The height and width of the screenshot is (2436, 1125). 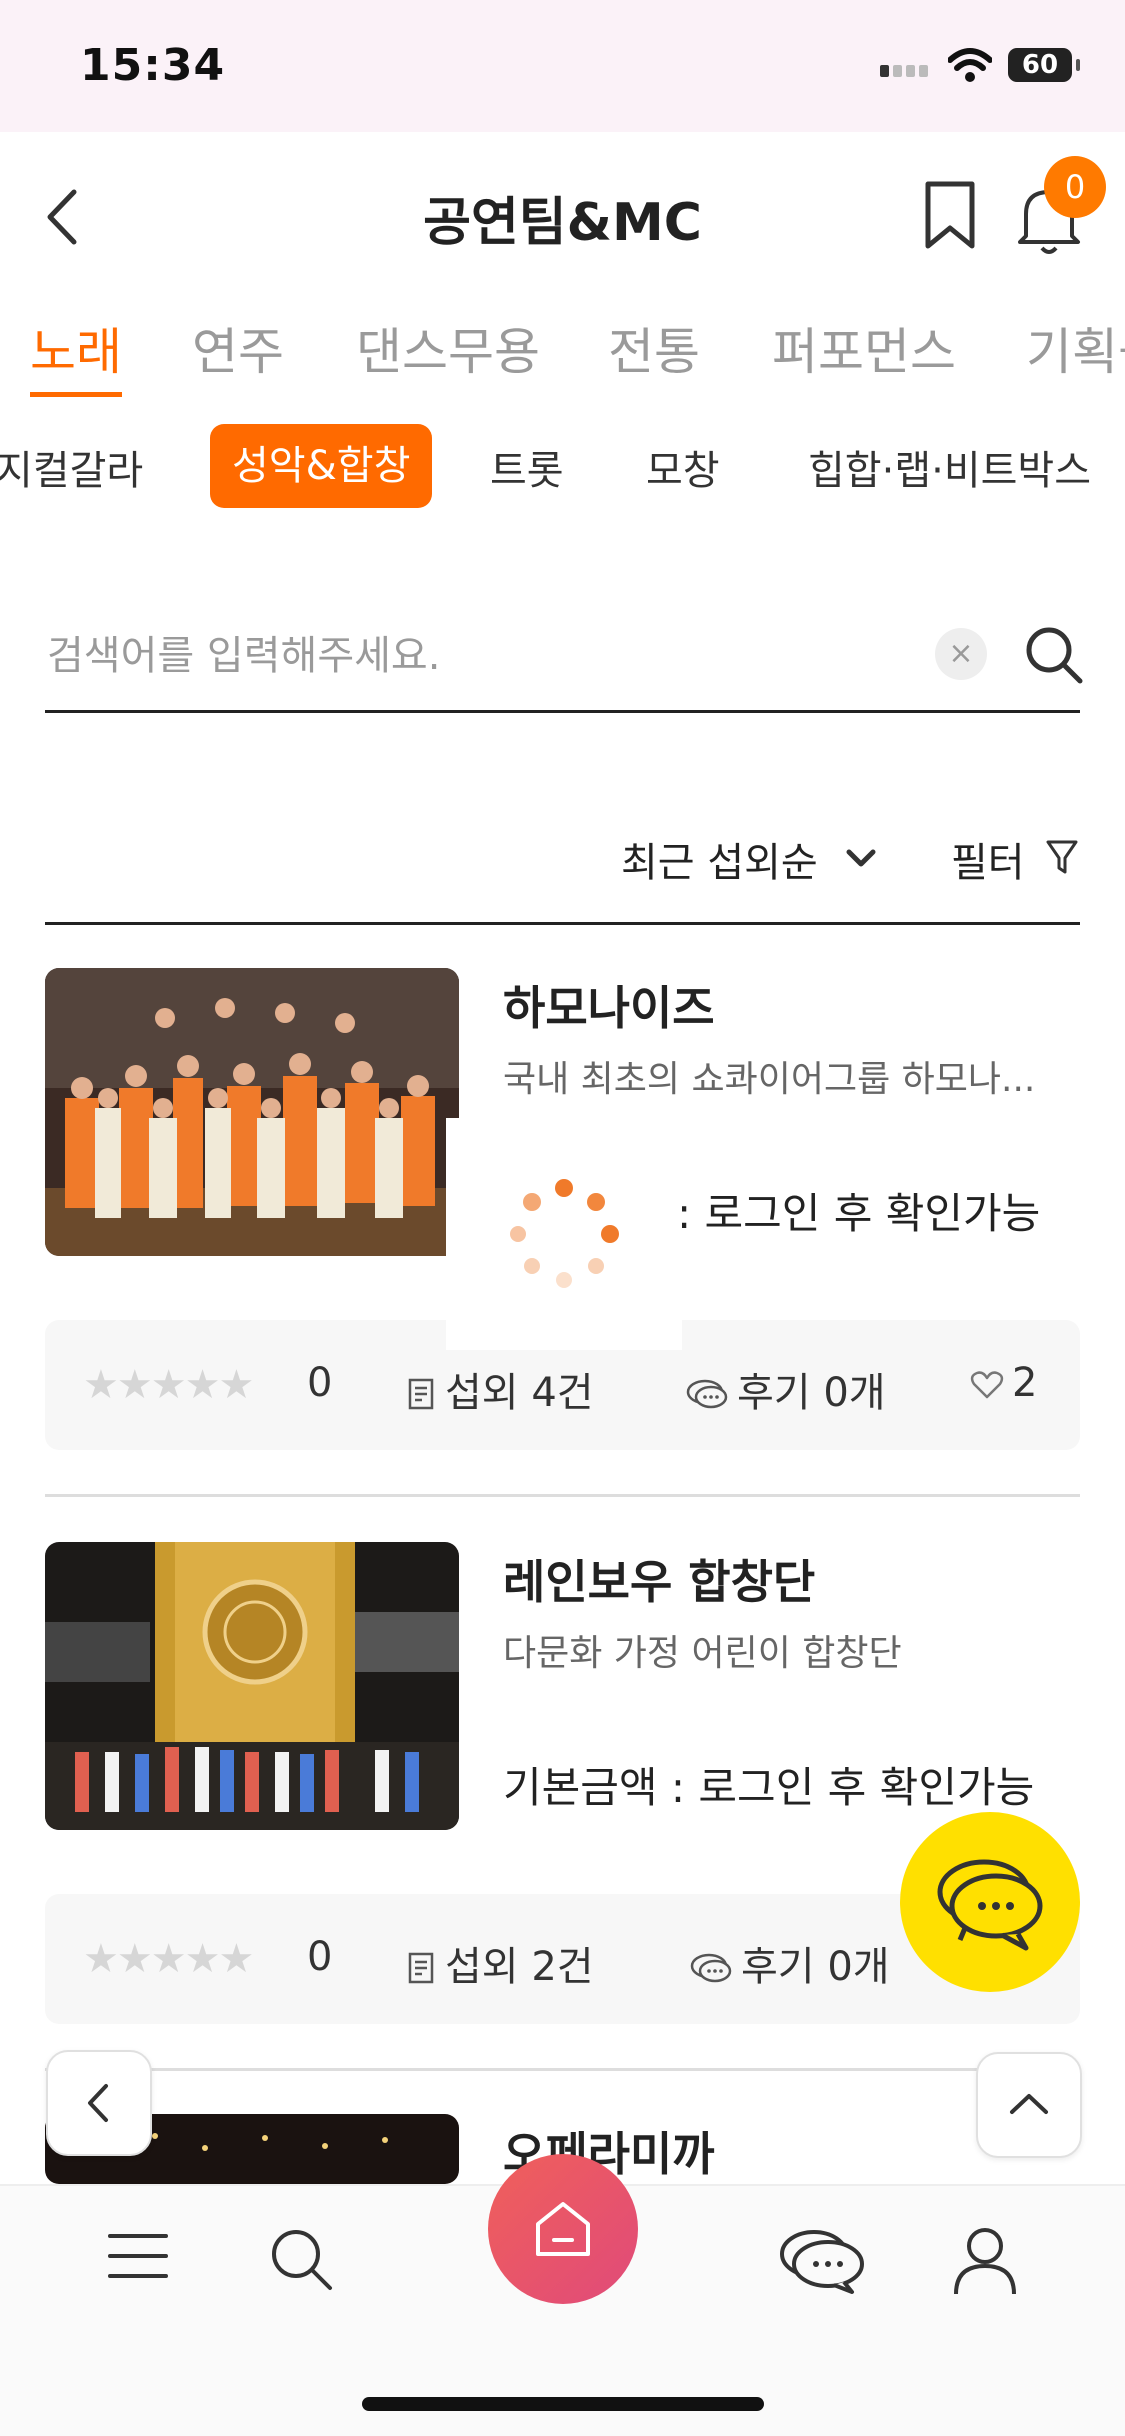 I want to click on signal-icon, so click(x=906, y=71).